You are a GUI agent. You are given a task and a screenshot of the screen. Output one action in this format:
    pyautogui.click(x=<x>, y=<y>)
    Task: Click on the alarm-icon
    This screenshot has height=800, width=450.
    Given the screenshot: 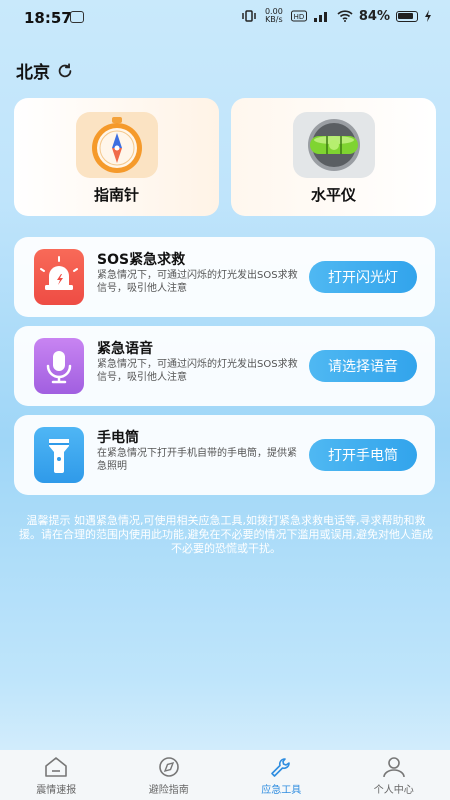 What is the action you would take?
    pyautogui.click(x=59, y=277)
    